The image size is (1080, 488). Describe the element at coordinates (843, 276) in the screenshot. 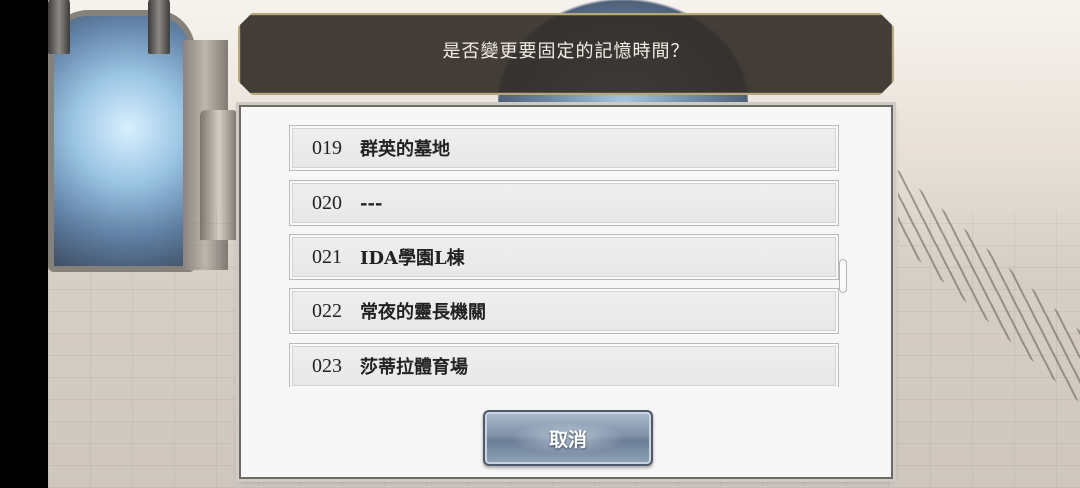

I see `scrollbar-thumb` at that location.